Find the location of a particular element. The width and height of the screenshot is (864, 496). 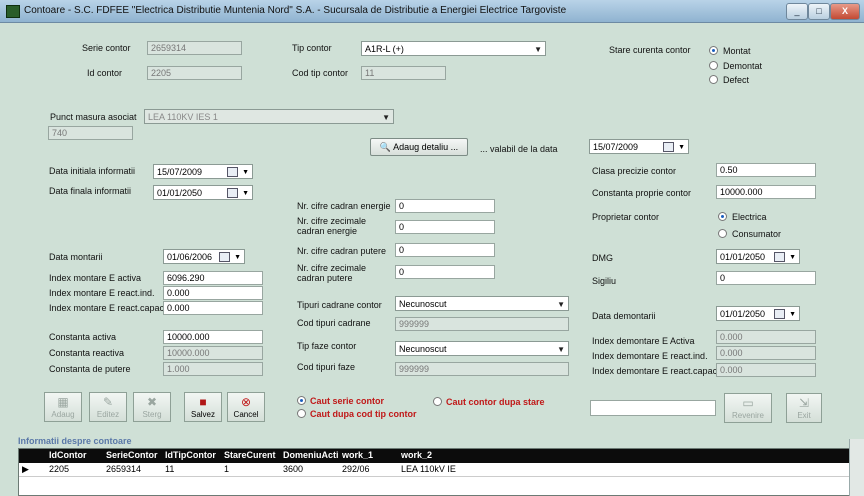

exit-button: ⇲ Exit is located at coordinates (804, 408).